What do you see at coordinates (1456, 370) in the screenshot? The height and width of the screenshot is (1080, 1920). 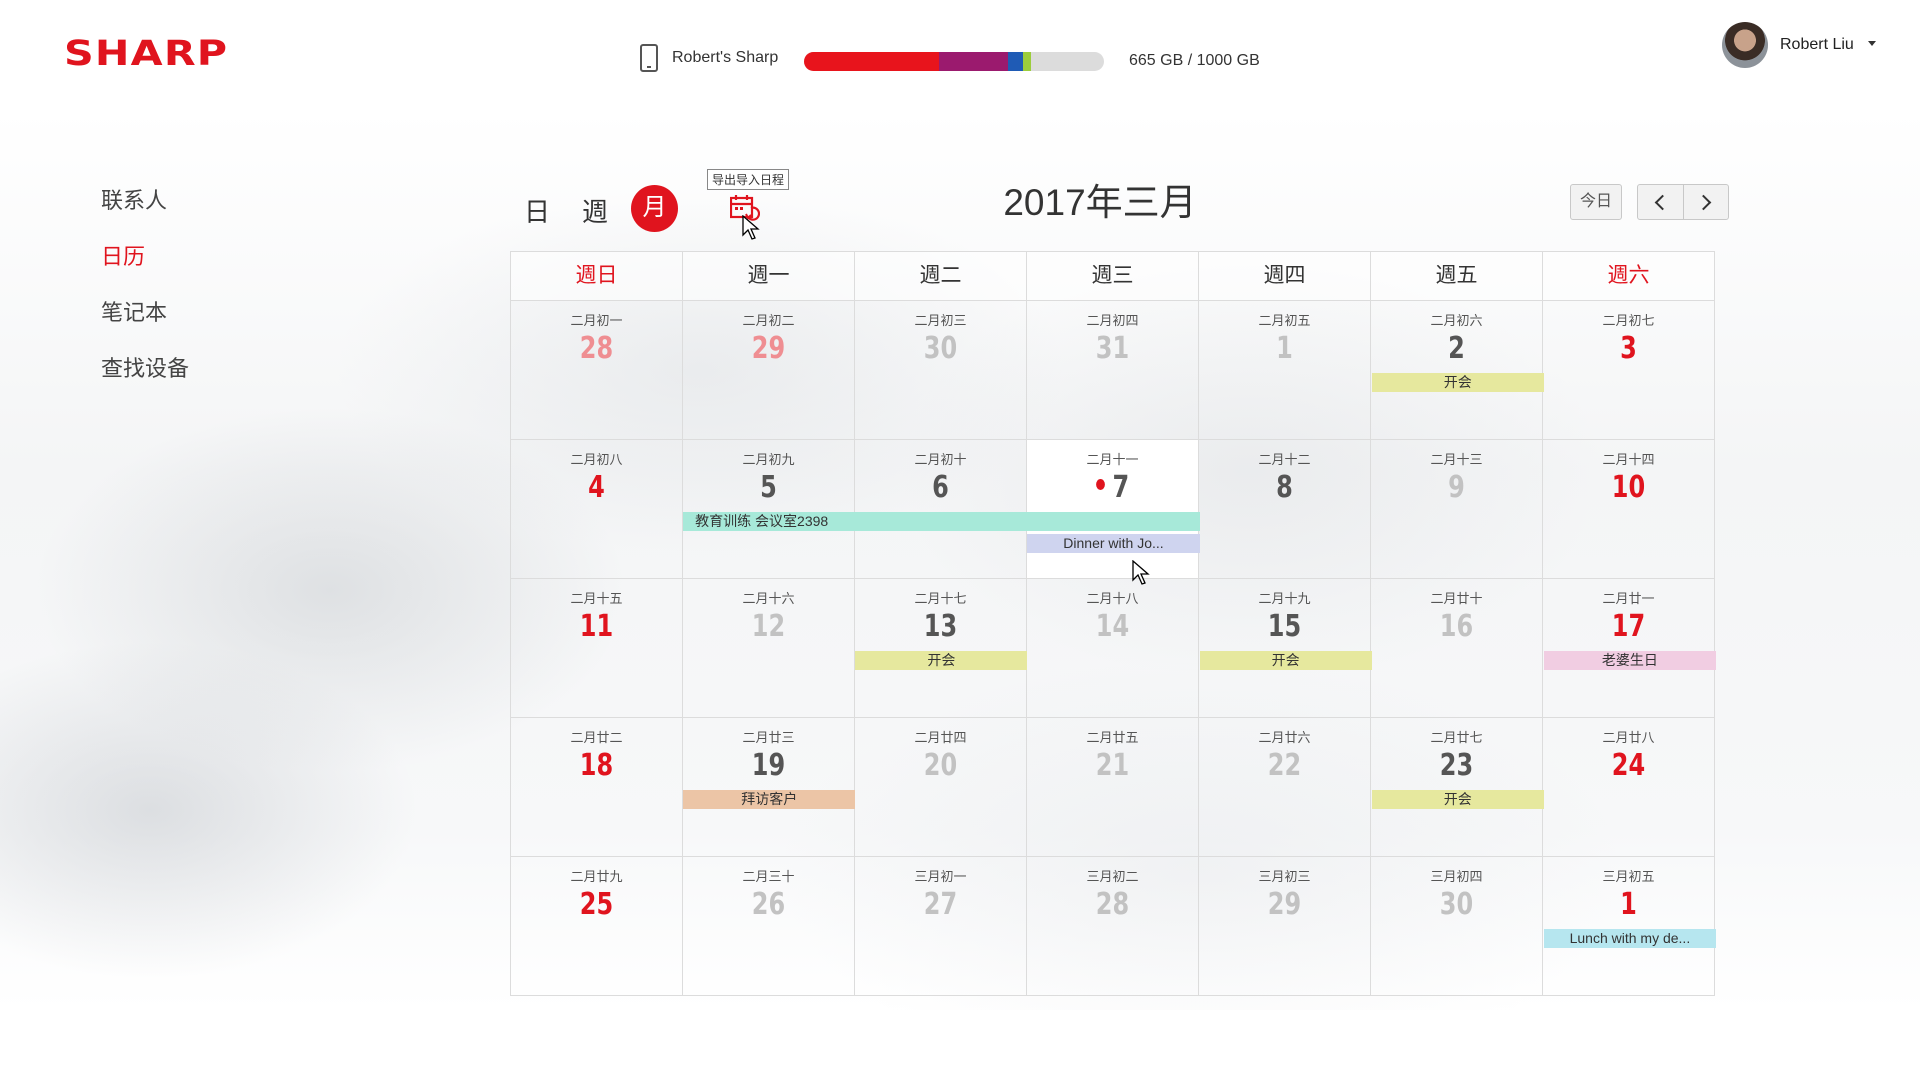 I see `day-cell: 二月初六 2` at bounding box center [1456, 370].